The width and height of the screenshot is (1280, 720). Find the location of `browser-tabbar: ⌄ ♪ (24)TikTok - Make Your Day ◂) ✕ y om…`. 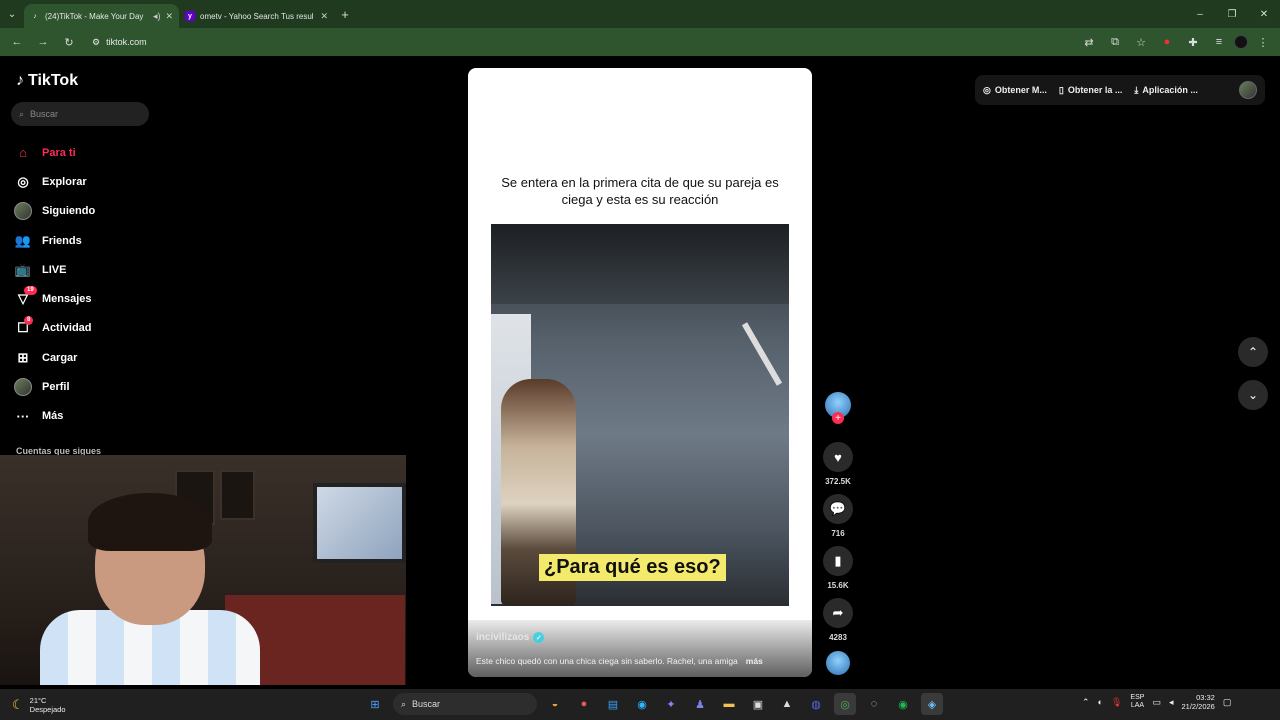

browser-tabbar: ⌄ ♪ (24)TikTok - Make Your Day ◂) ✕ y om… is located at coordinates (640, 14).